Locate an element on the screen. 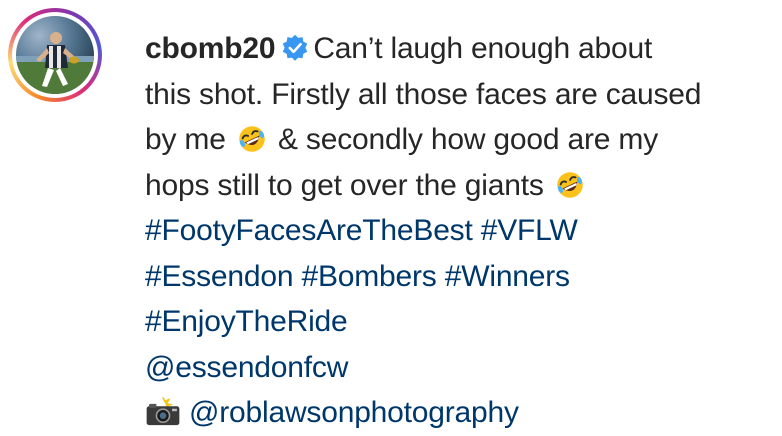 The height and width of the screenshot is (436, 782). username-link: cbomb20 is located at coordinates (210, 48).